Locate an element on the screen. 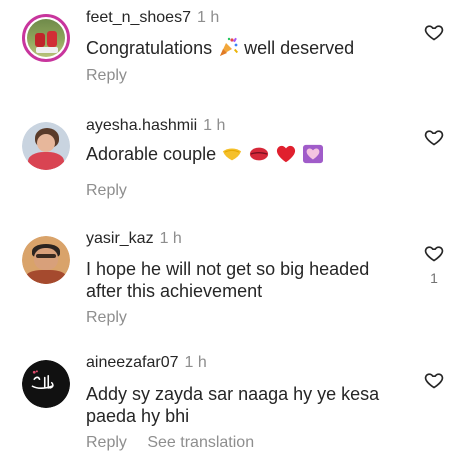 The height and width of the screenshot is (466, 474). username: feet_n_shoes7 is located at coordinates (138, 17).